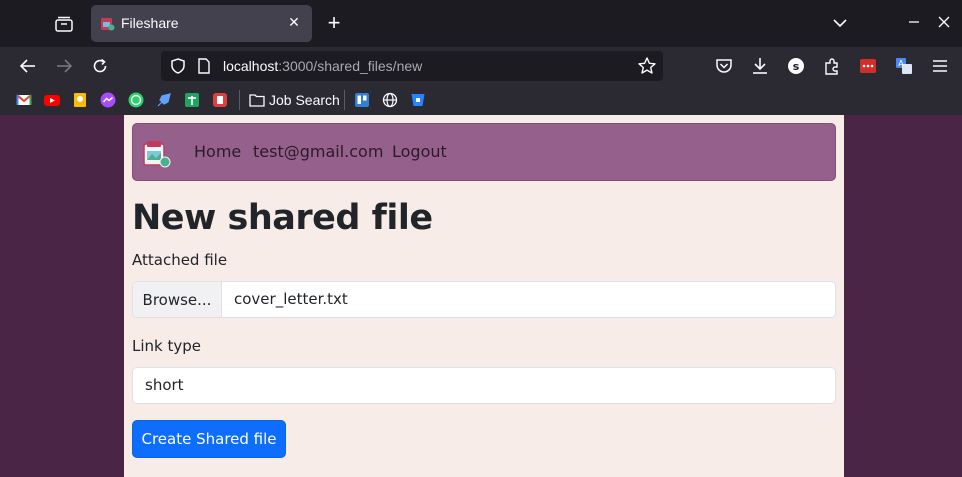 The width and height of the screenshot is (962, 477). Describe the element at coordinates (481, 23) in the screenshot. I see `browser-tab-bar: Fileshare ✕ +` at that location.